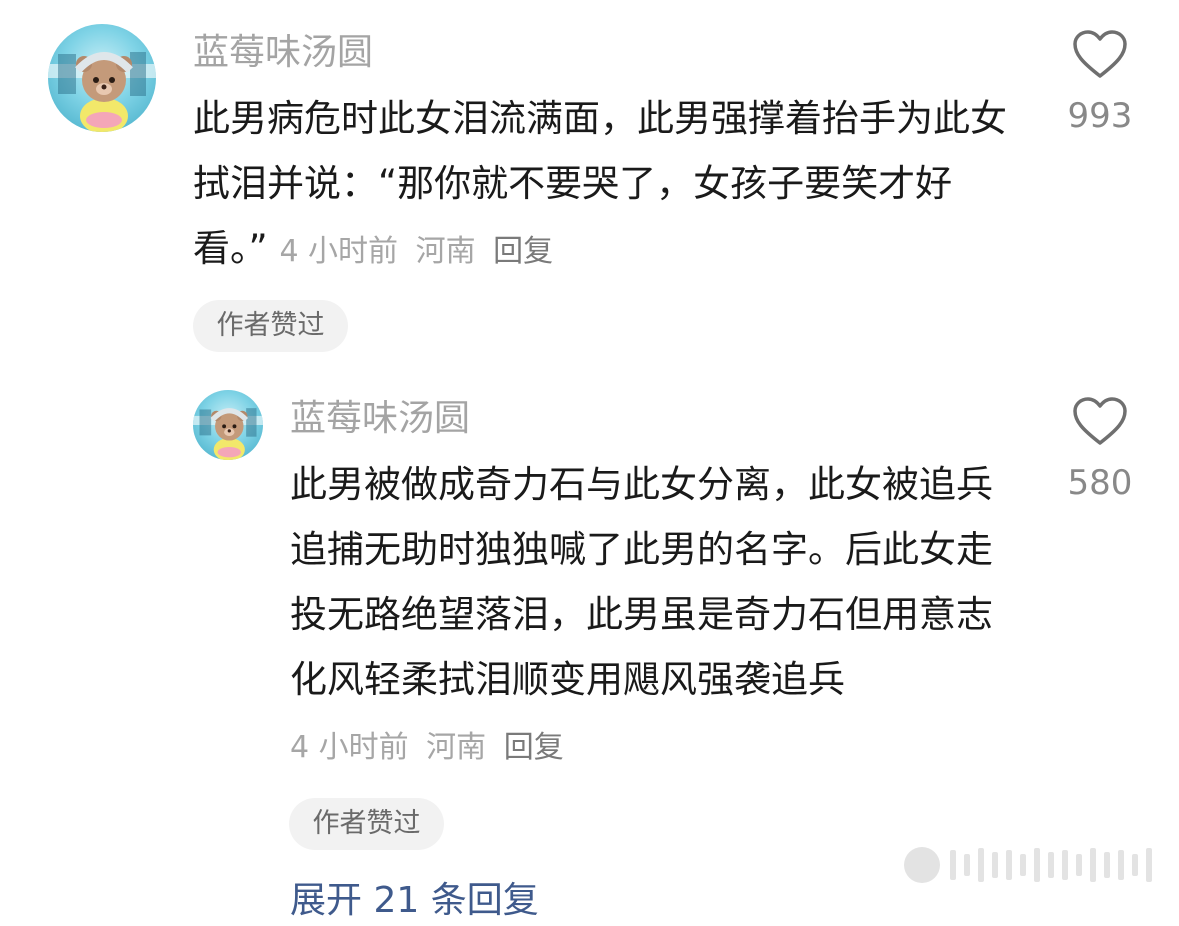 The height and width of the screenshot is (926, 1179). What do you see at coordinates (445, 251) in the screenshot?
I see `comment-location: 河南` at bounding box center [445, 251].